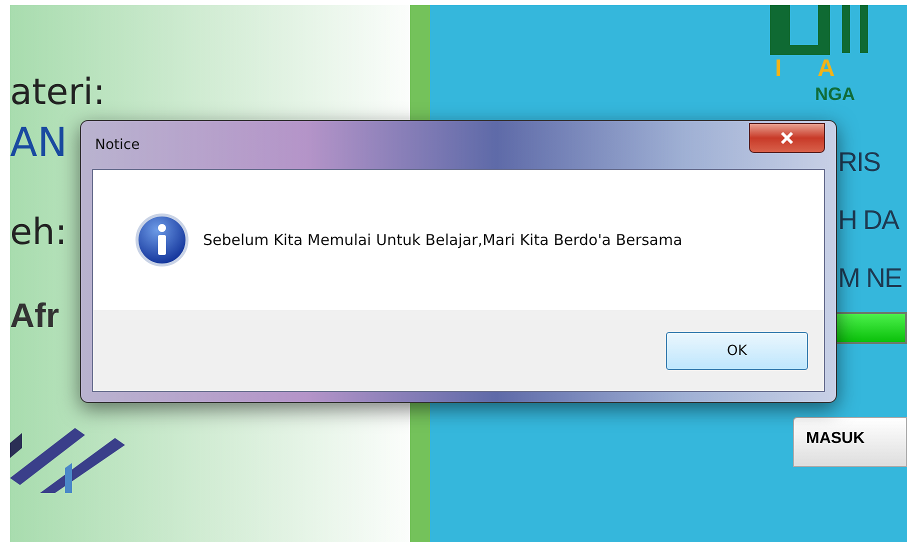 Image resolution: width=907 pixels, height=542 pixels. What do you see at coordinates (737, 351) in the screenshot?
I see `ok-button: OK` at bounding box center [737, 351].